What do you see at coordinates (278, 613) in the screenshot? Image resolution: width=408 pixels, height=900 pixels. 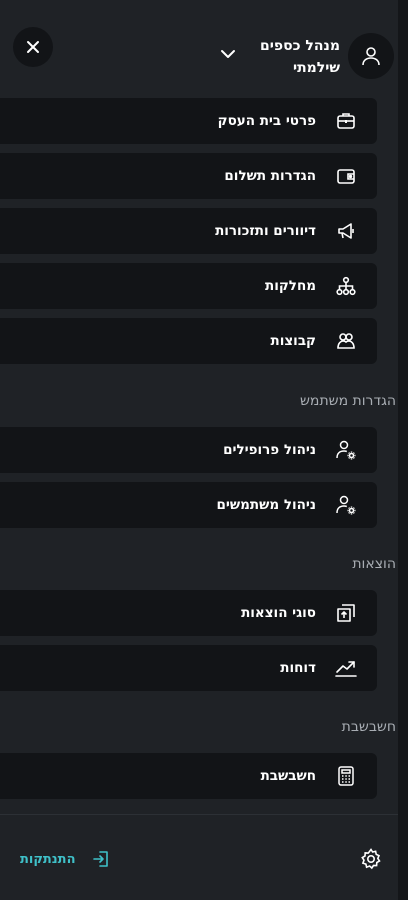 I see `menu-item-label: סוגי הוצאות` at bounding box center [278, 613].